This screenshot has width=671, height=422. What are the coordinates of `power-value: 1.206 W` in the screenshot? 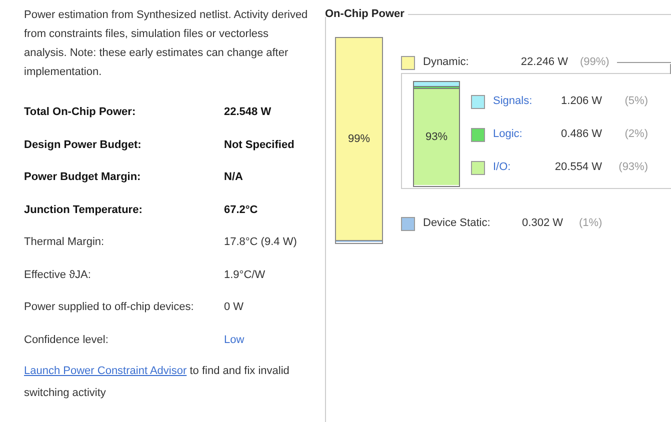 It's located at (581, 102).